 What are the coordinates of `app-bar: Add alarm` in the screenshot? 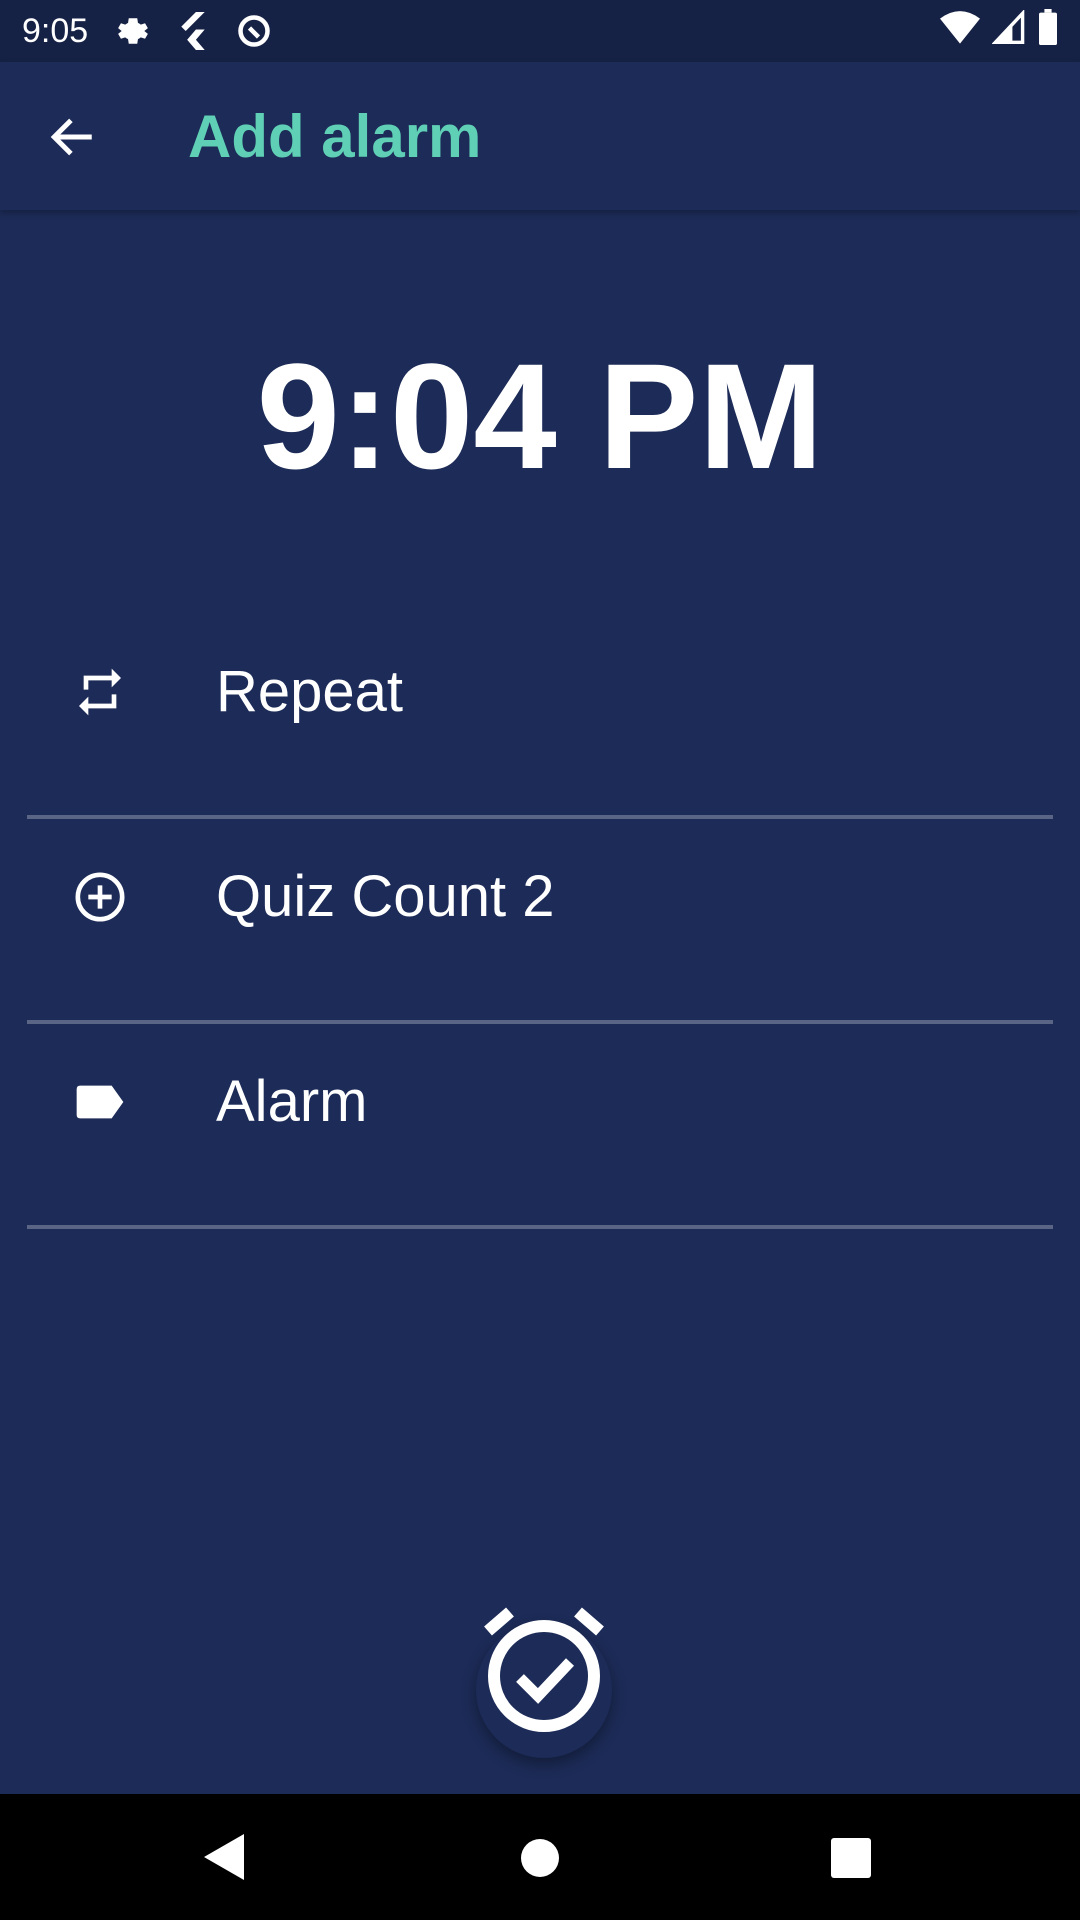 It's located at (540, 136).